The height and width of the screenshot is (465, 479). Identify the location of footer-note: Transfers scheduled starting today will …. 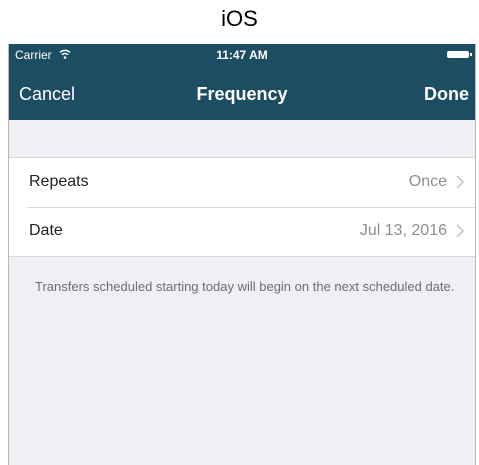
(245, 286).